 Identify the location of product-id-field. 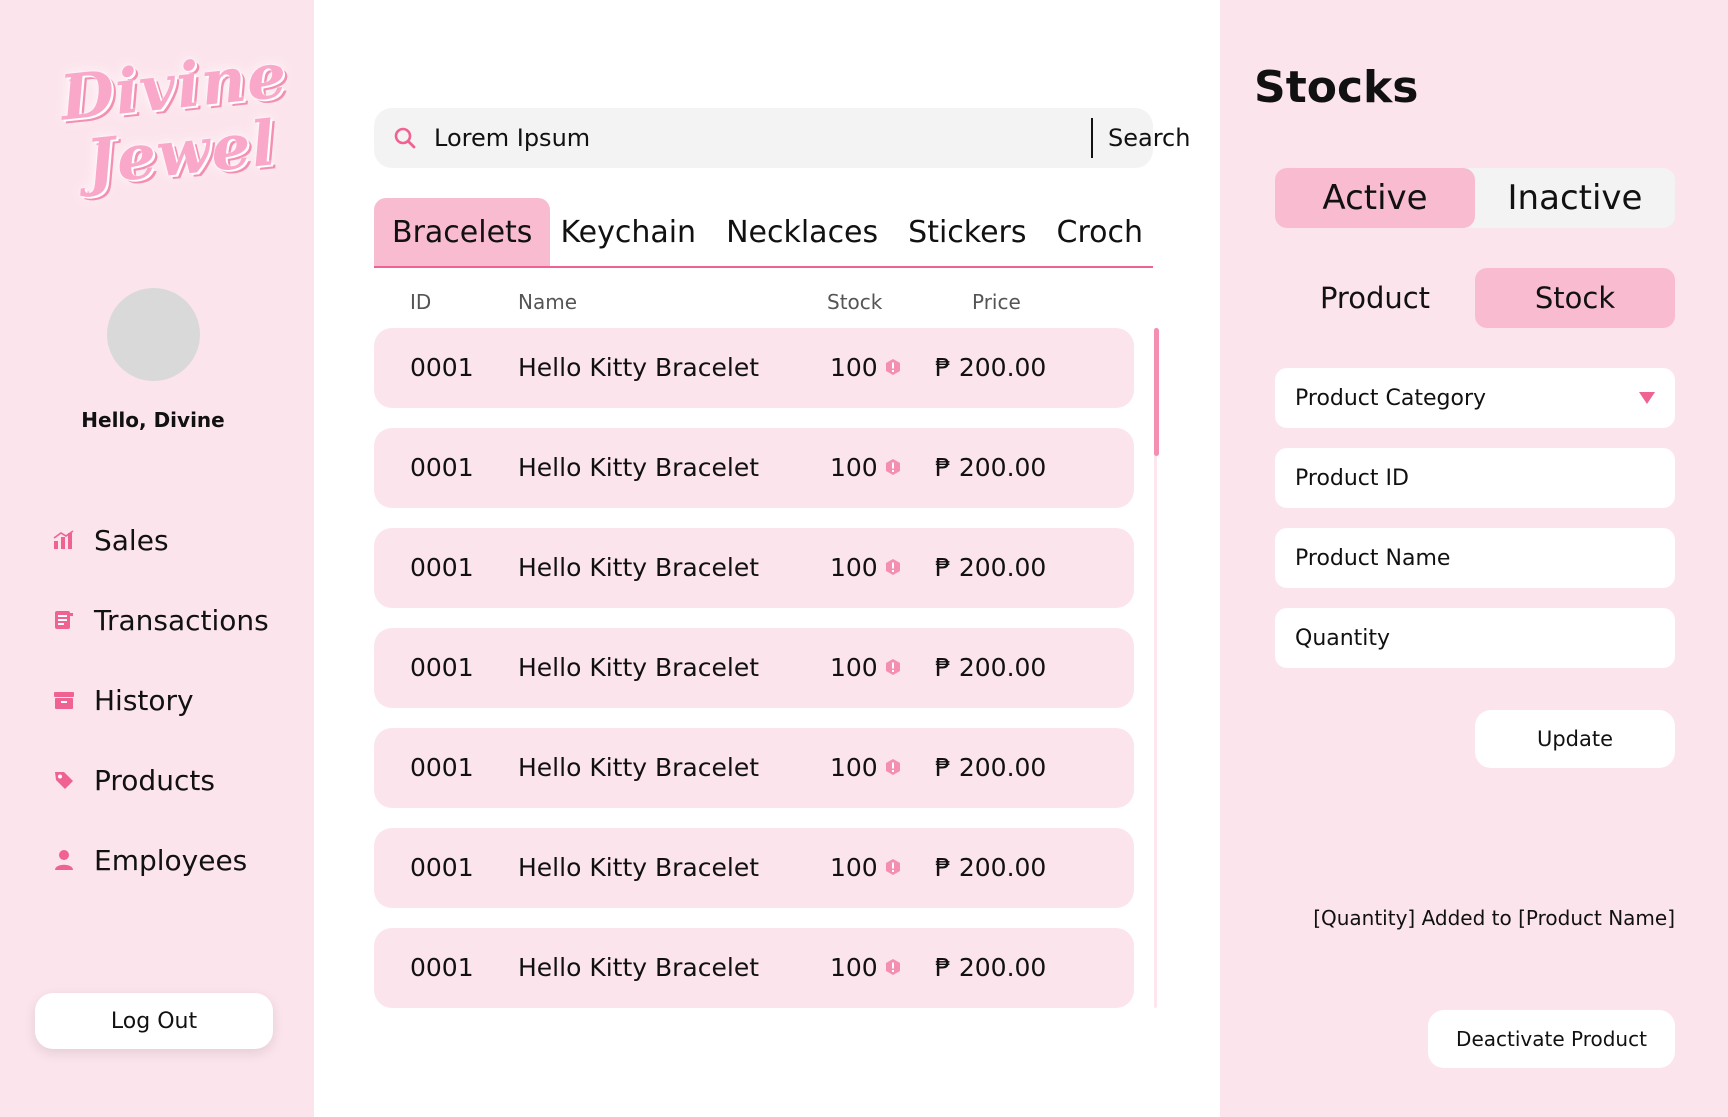
(1475, 478).